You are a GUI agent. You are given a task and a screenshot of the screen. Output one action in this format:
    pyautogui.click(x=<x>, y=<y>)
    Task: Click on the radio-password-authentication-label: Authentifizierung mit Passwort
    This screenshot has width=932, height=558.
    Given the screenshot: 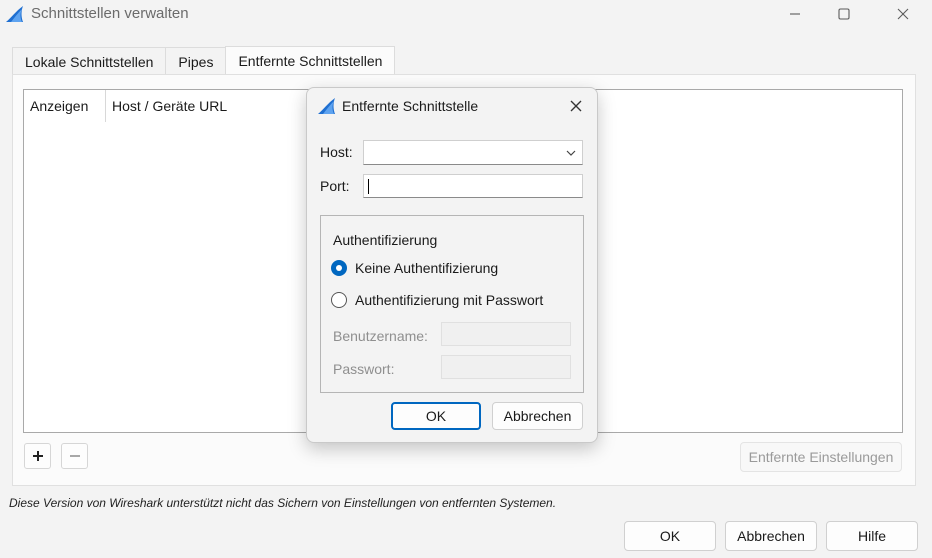 What is the action you would take?
    pyautogui.click(x=449, y=300)
    